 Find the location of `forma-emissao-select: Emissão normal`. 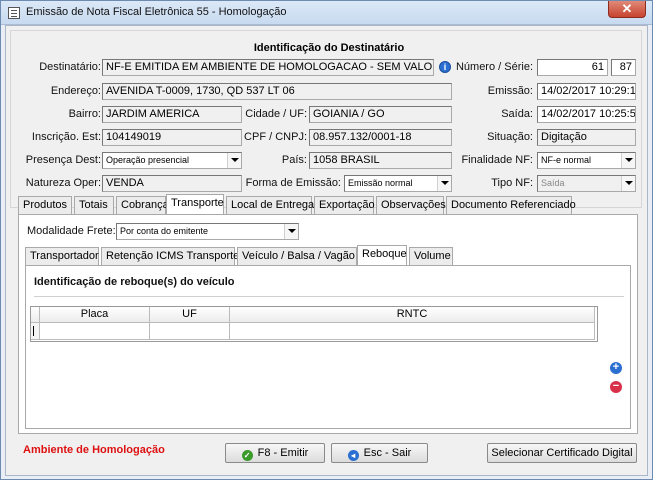

forma-emissao-select: Emissão normal is located at coordinates (398, 183).